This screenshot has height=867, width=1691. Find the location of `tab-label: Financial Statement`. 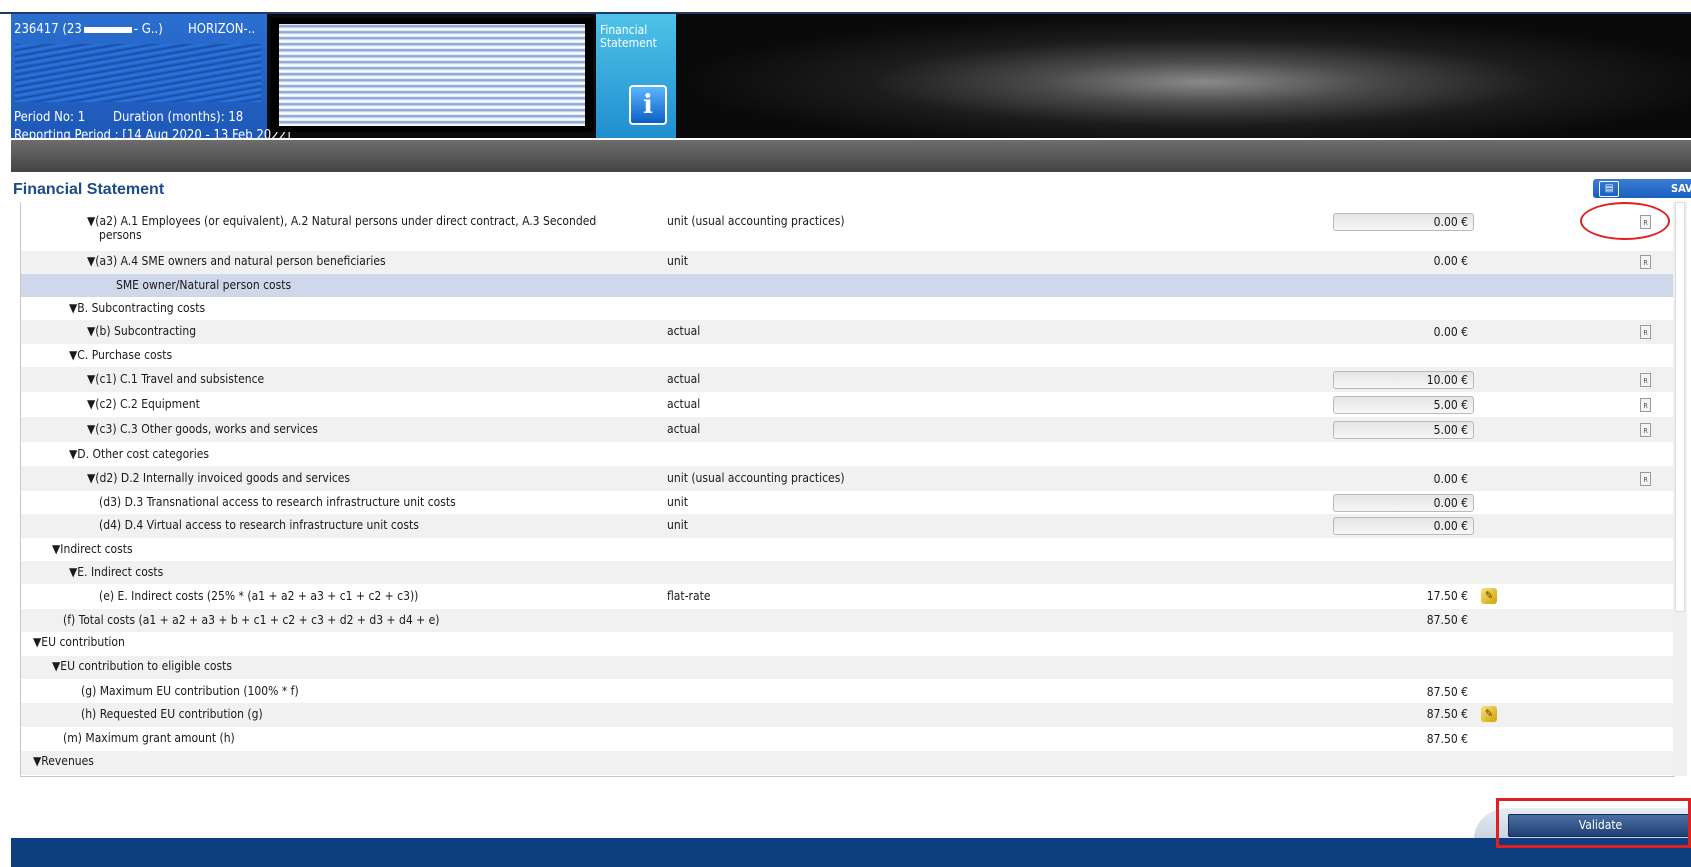

tab-label: Financial Statement is located at coordinates (628, 36).